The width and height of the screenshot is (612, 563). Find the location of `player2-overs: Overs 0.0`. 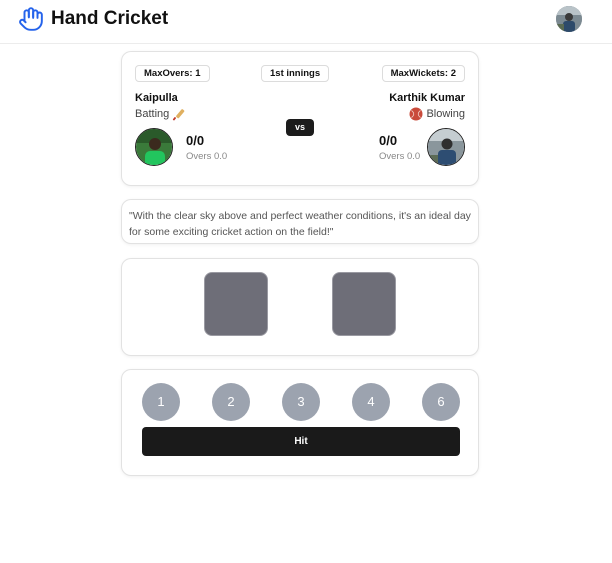

player2-overs: Overs 0.0 is located at coordinates (400, 156).